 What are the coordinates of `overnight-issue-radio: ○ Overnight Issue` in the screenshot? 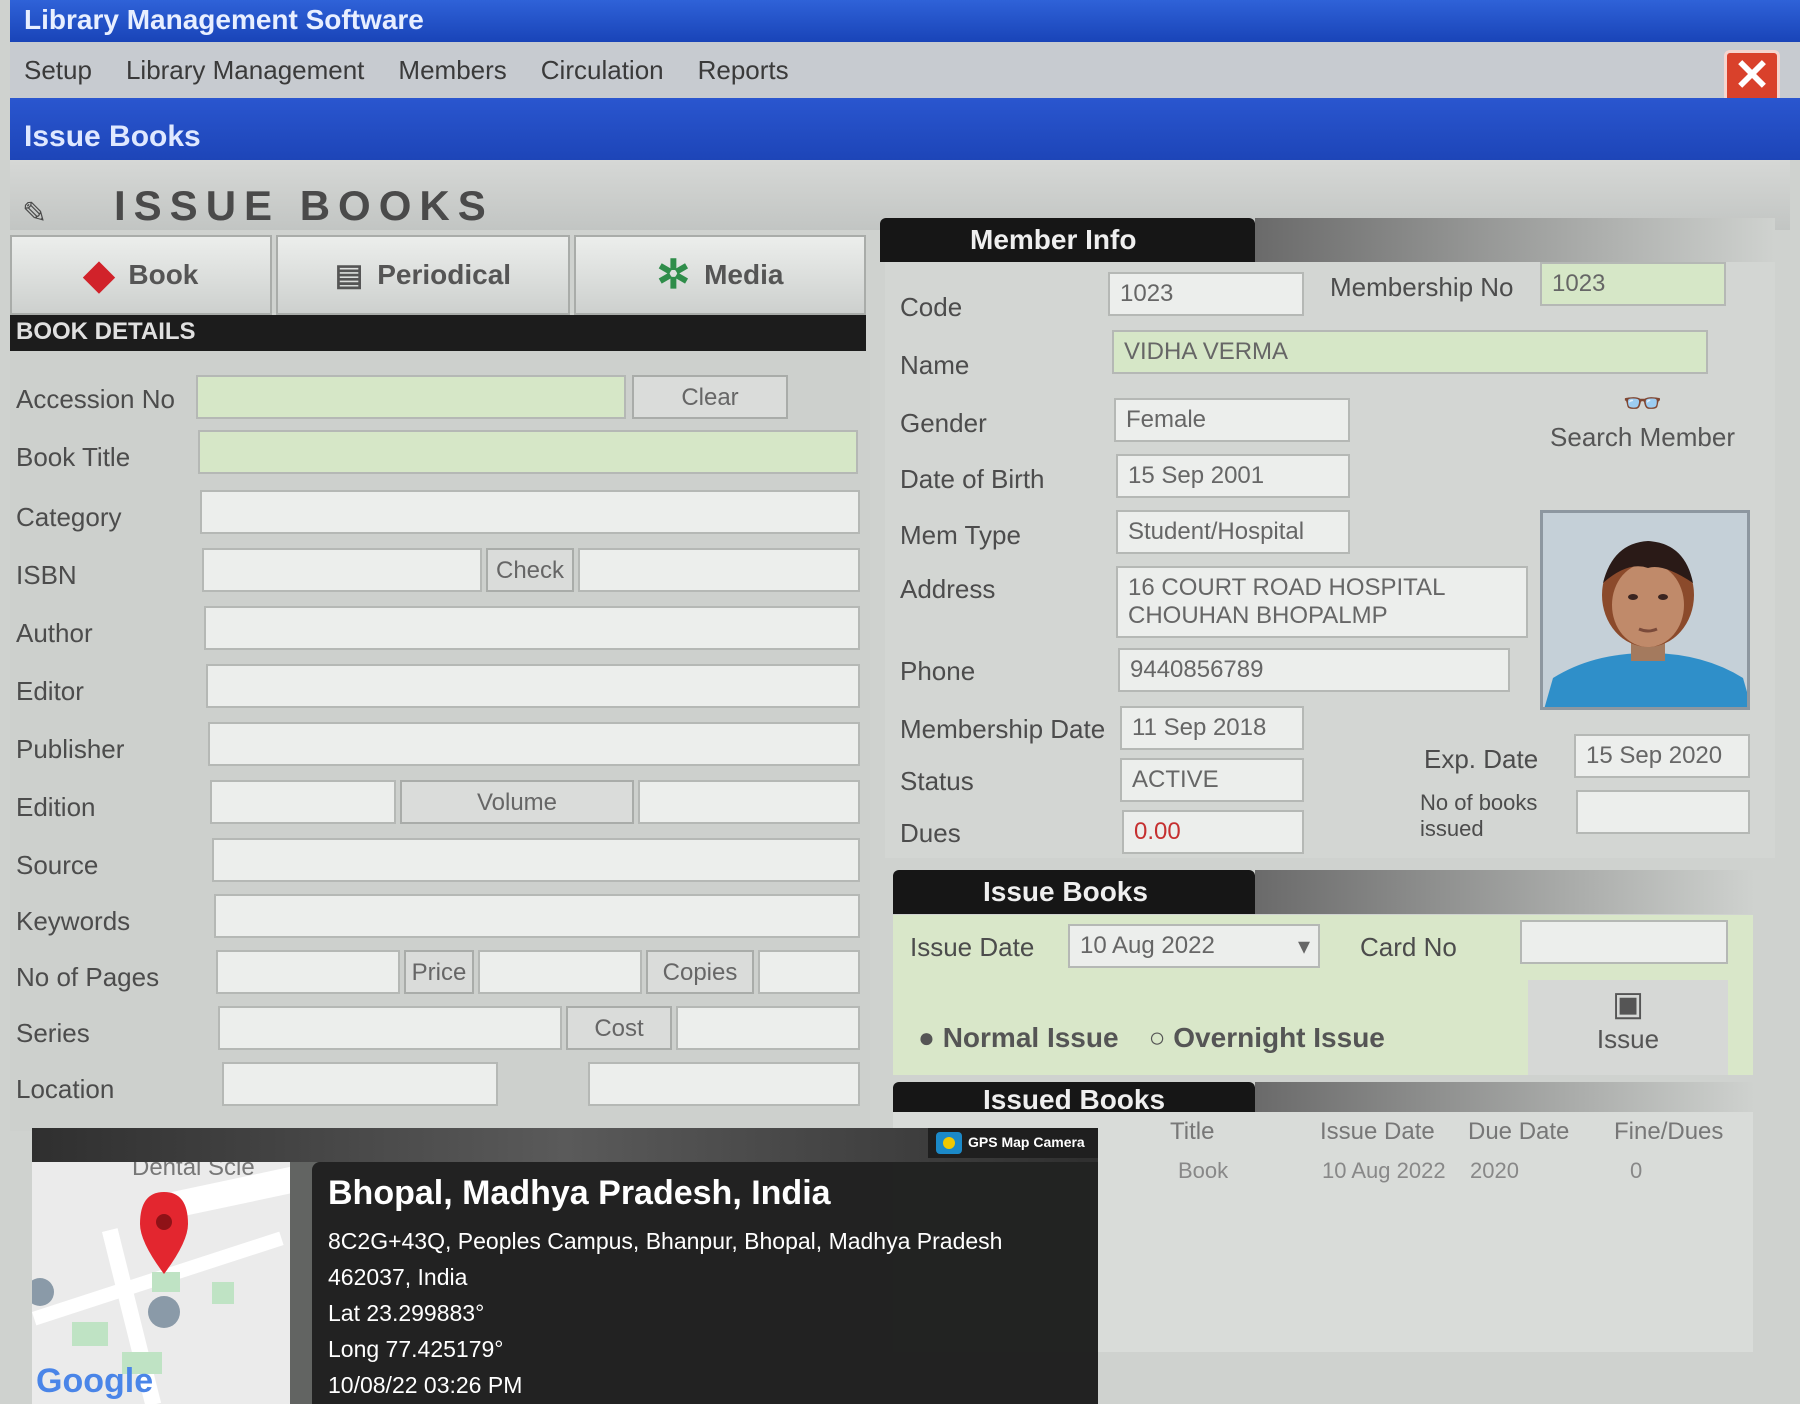 It's located at (1267, 1038).